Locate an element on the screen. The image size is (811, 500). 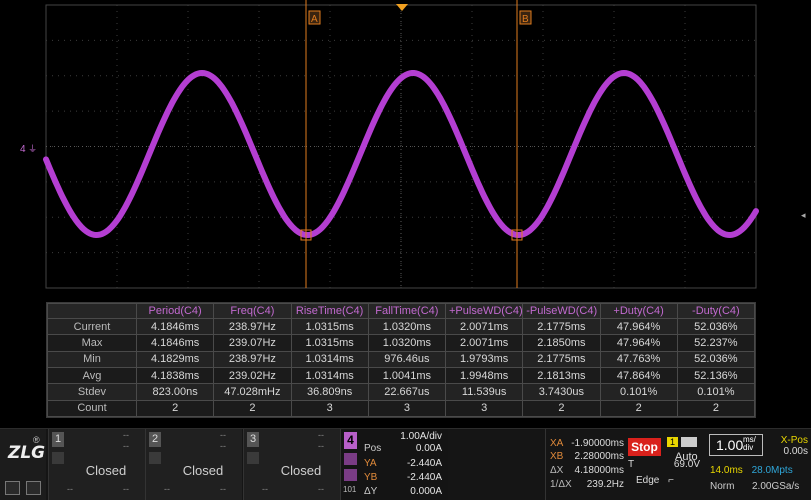
channel-4-number: 4 is located at coordinates (350, 440).